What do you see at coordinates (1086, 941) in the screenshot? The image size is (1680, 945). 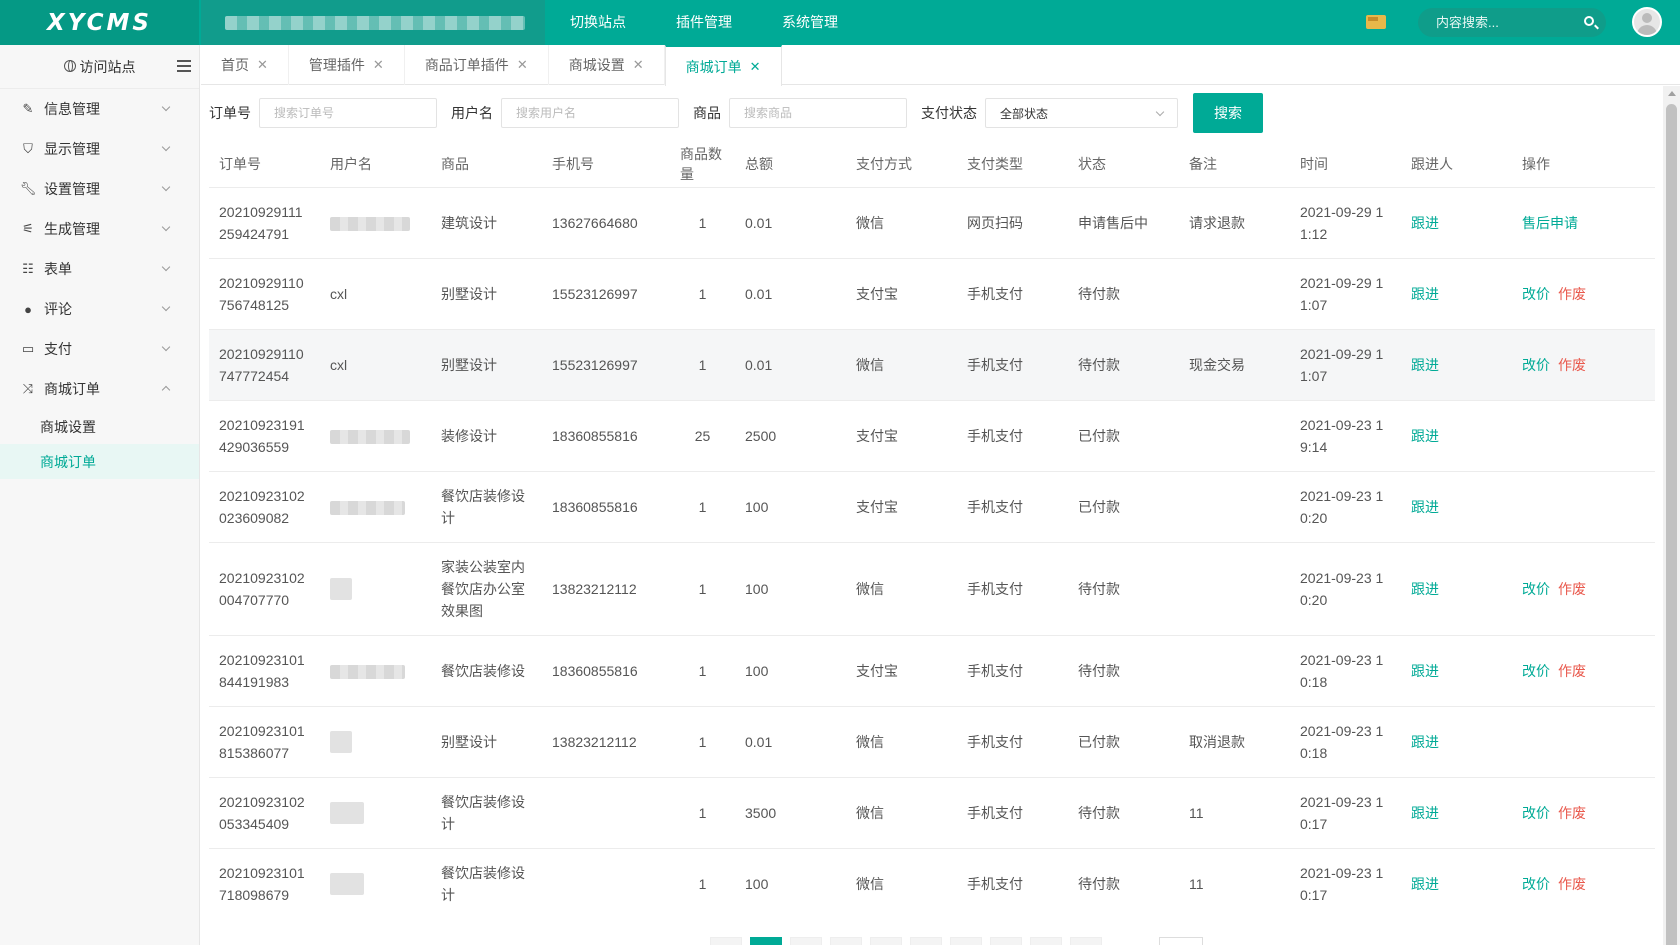 I see `page-next` at bounding box center [1086, 941].